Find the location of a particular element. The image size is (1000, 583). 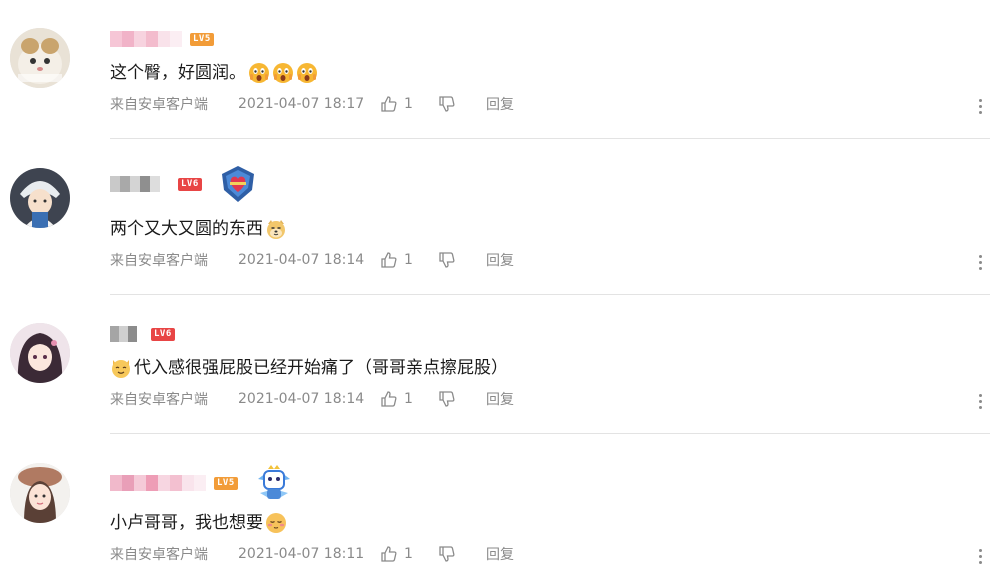

cat-emoji-icon is located at coordinates (121, 368).